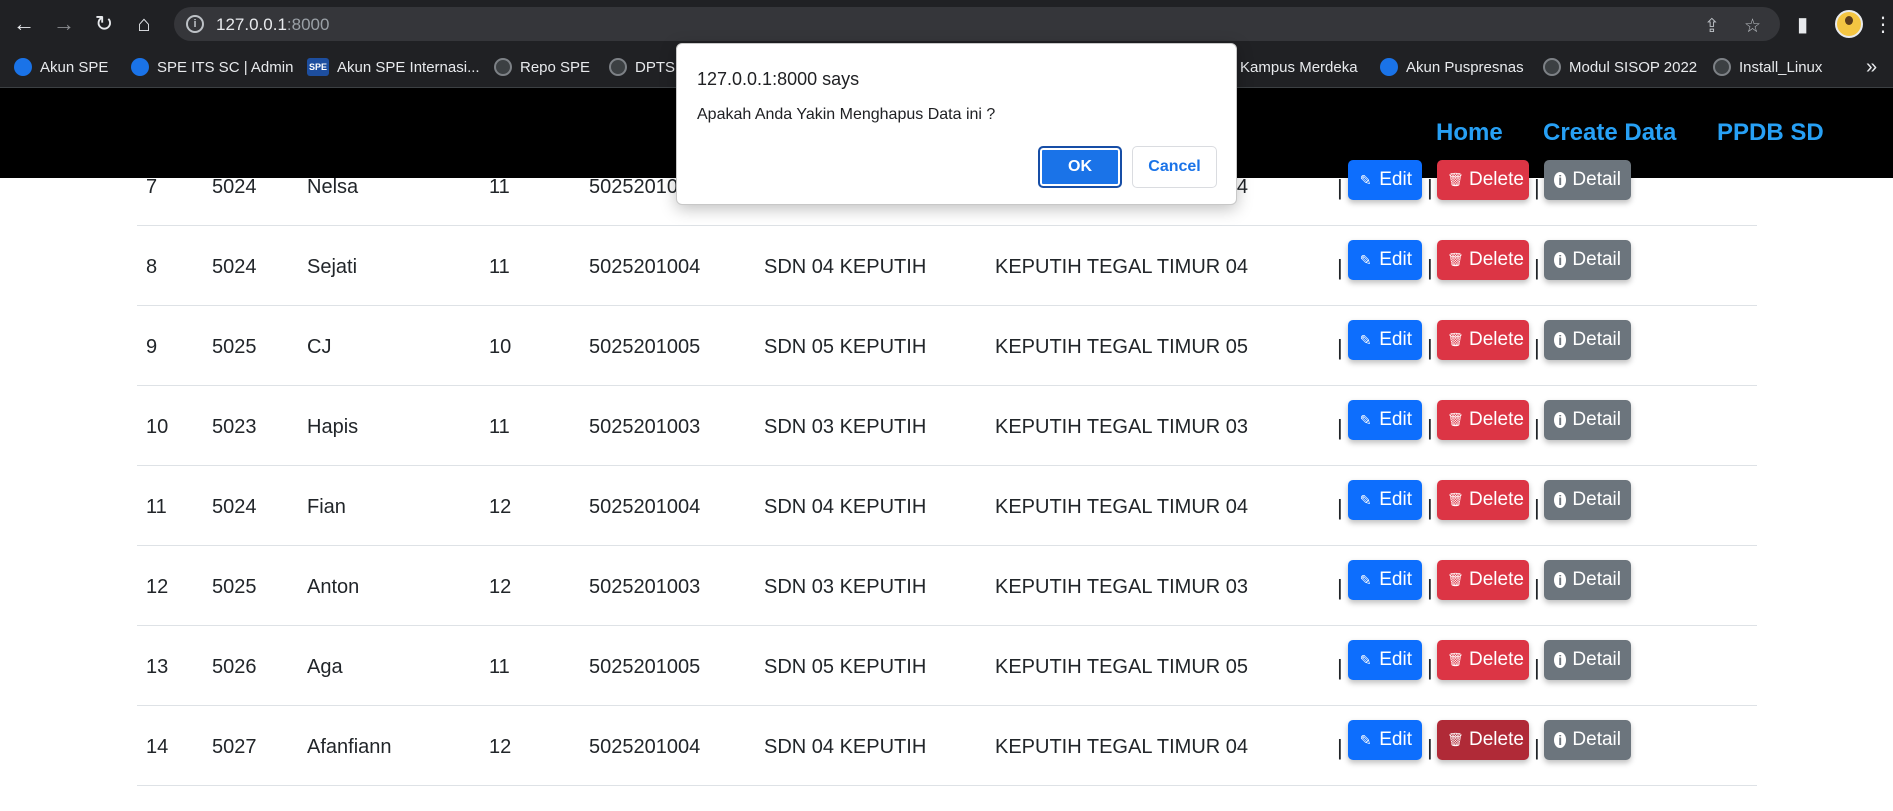 Image resolution: width=1893 pixels, height=811 pixels. I want to click on cell-no: 12, so click(157, 587).